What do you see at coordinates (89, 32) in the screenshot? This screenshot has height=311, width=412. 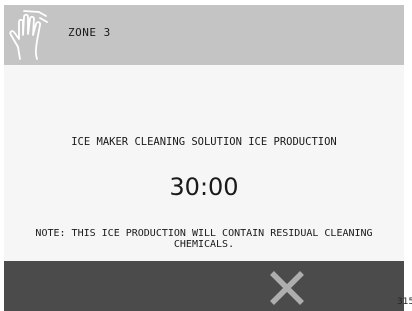 I see `zone-title: ZONE 3` at bounding box center [89, 32].